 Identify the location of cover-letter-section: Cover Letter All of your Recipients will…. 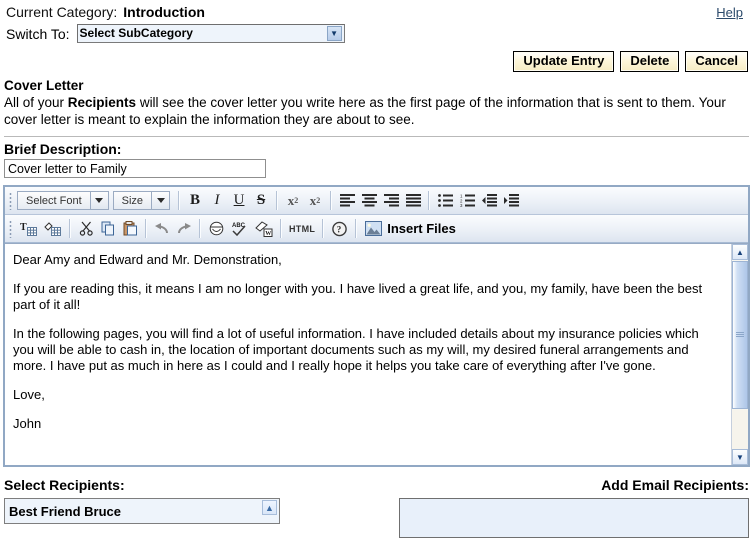
(376, 100).